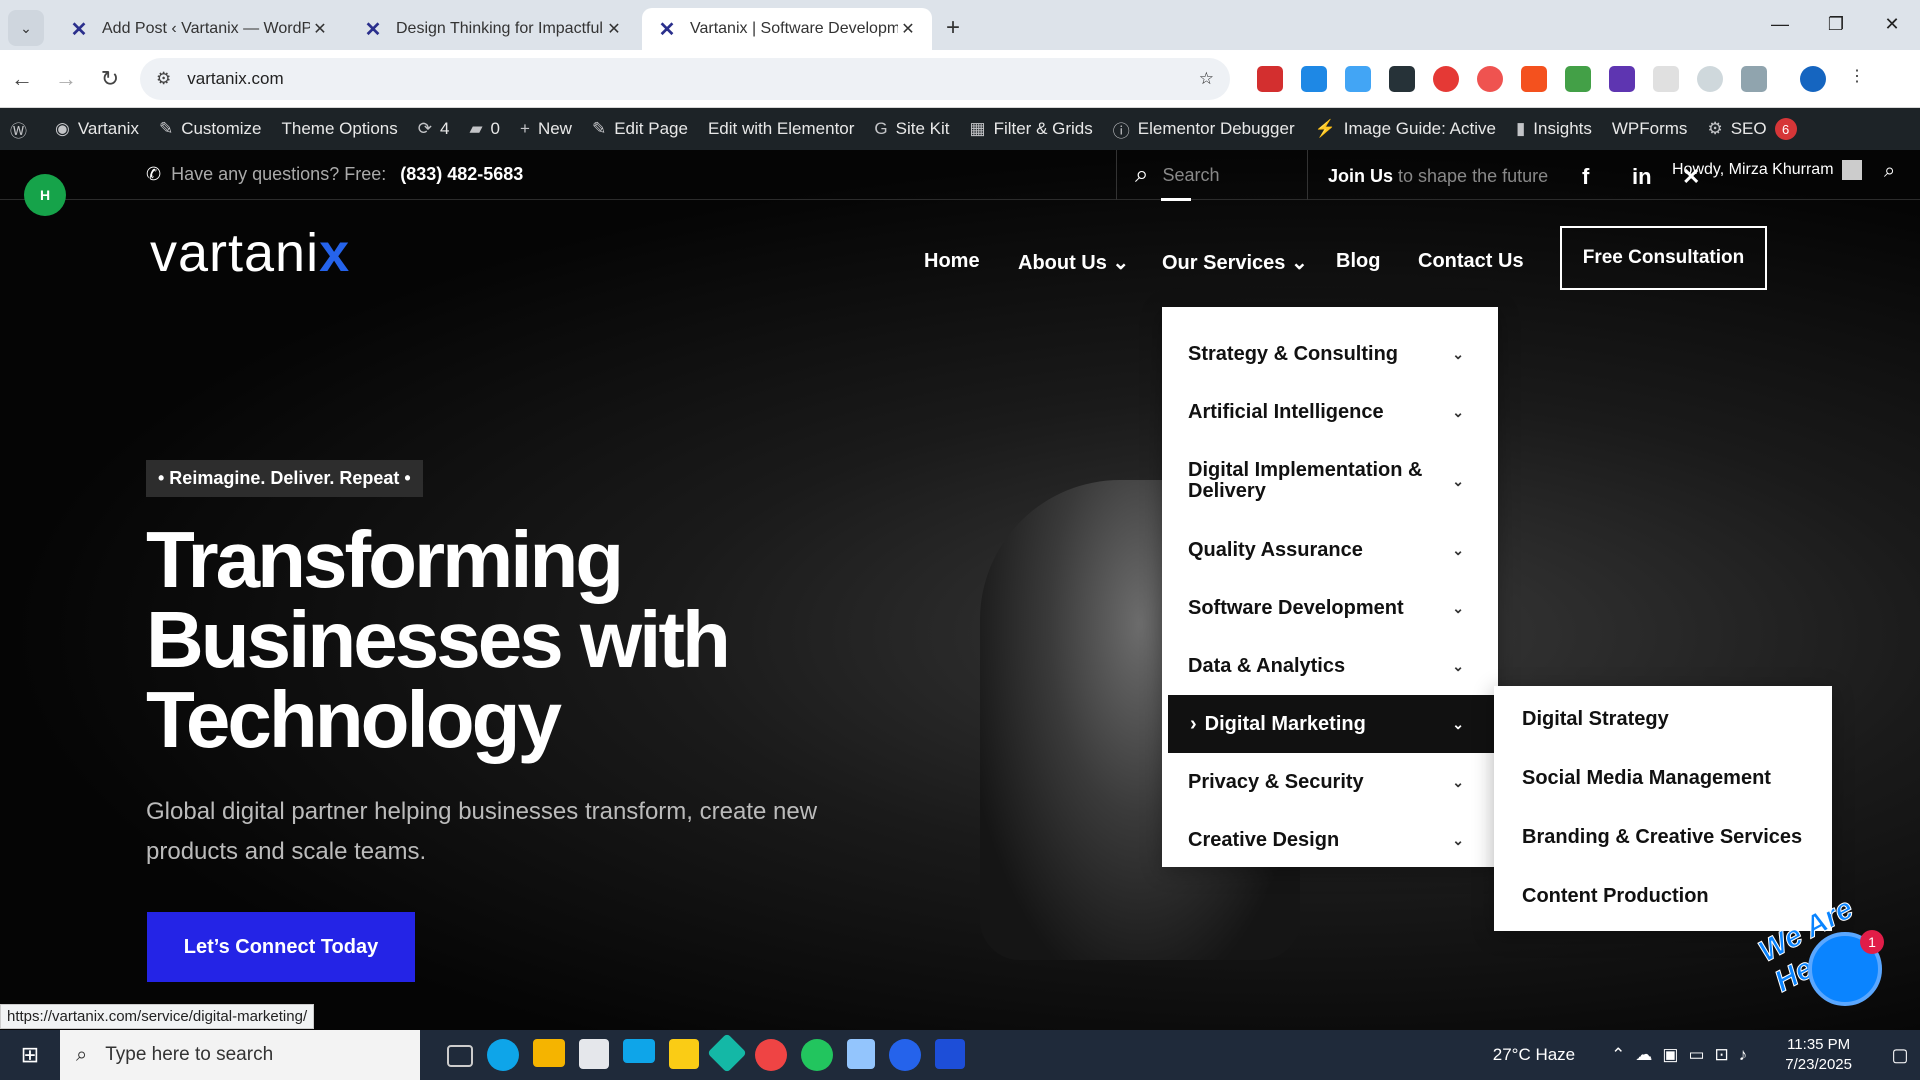 Image resolution: width=1920 pixels, height=1080 pixels. Describe the element at coordinates (340, 129) in the screenshot. I see `wp-item-theme-options: Theme Options` at that location.